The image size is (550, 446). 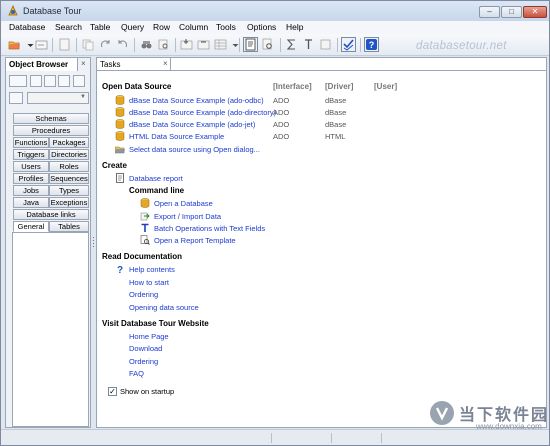 What do you see at coordinates (209, 228) in the screenshot?
I see `batch-operations-link: Batch Operations with Text Fields` at bounding box center [209, 228].